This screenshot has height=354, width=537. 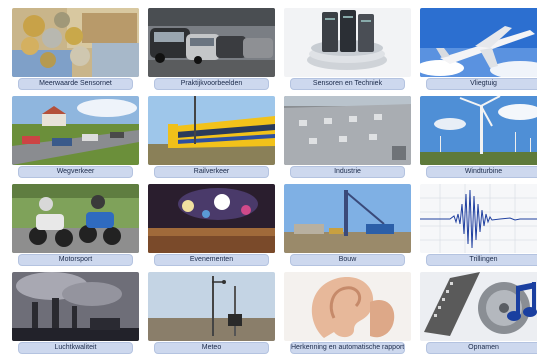 What do you see at coordinates (478, 218) in the screenshot?
I see `vibration-waveform` at bounding box center [478, 218].